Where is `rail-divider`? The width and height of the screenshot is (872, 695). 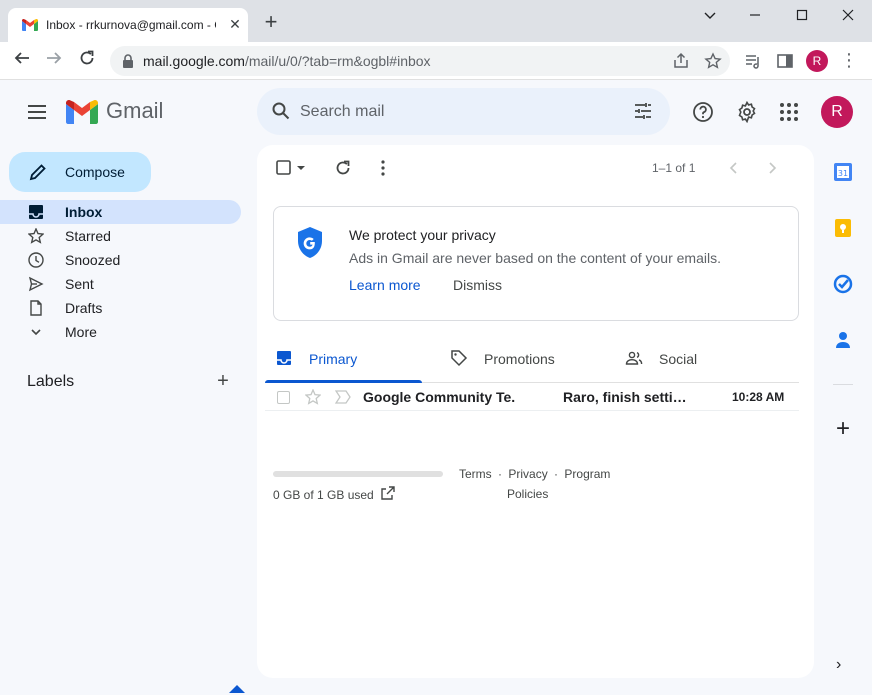
rail-divider is located at coordinates (843, 384).